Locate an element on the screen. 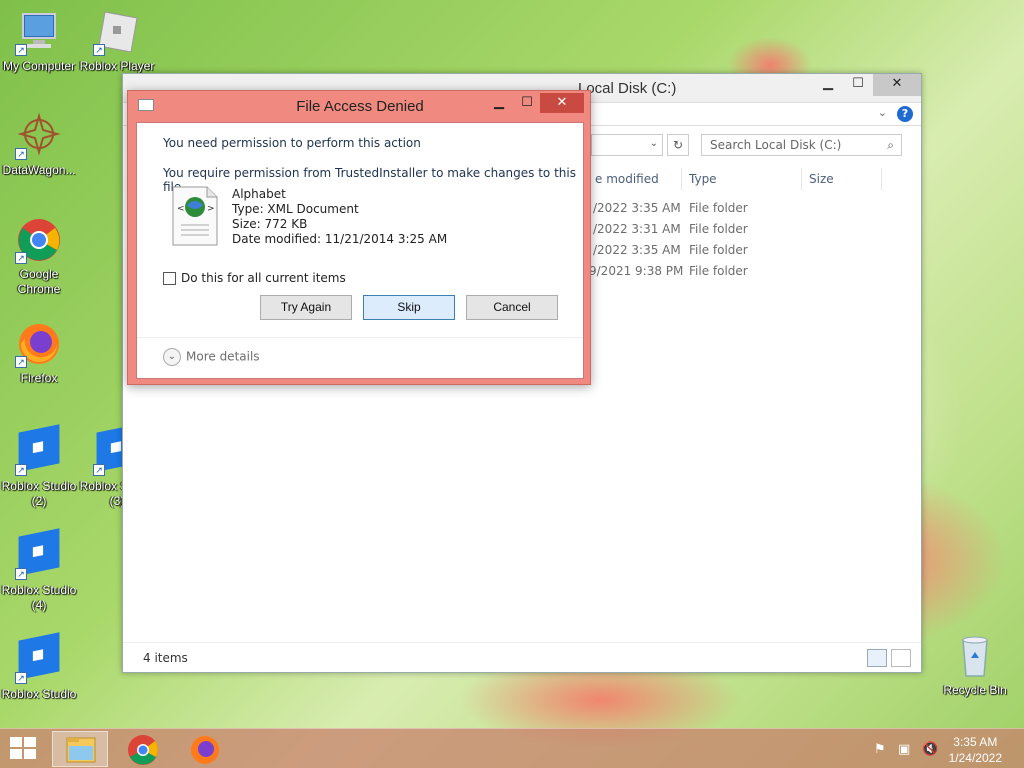  firefox-icon is located at coordinates (205, 750).